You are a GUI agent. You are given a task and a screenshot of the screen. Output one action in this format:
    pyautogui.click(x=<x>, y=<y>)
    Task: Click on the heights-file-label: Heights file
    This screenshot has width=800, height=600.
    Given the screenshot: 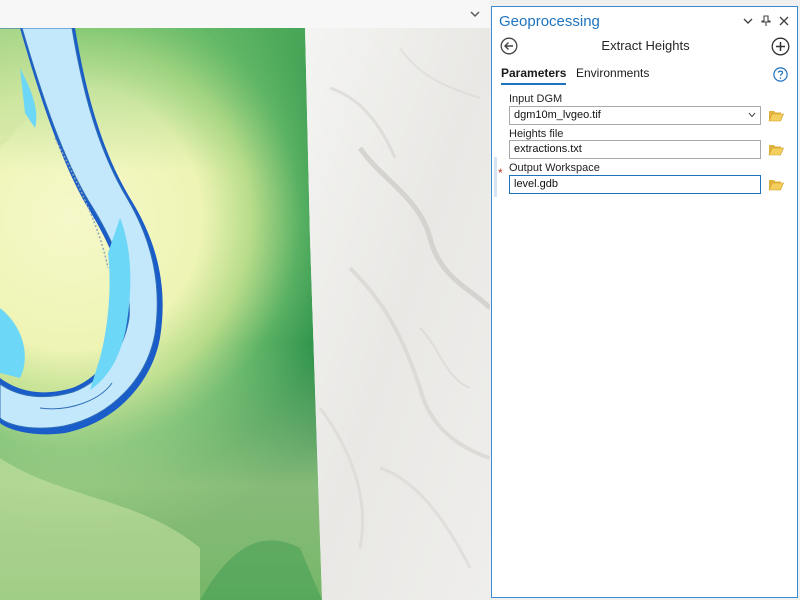 What is the action you would take?
    pyautogui.click(x=536, y=134)
    